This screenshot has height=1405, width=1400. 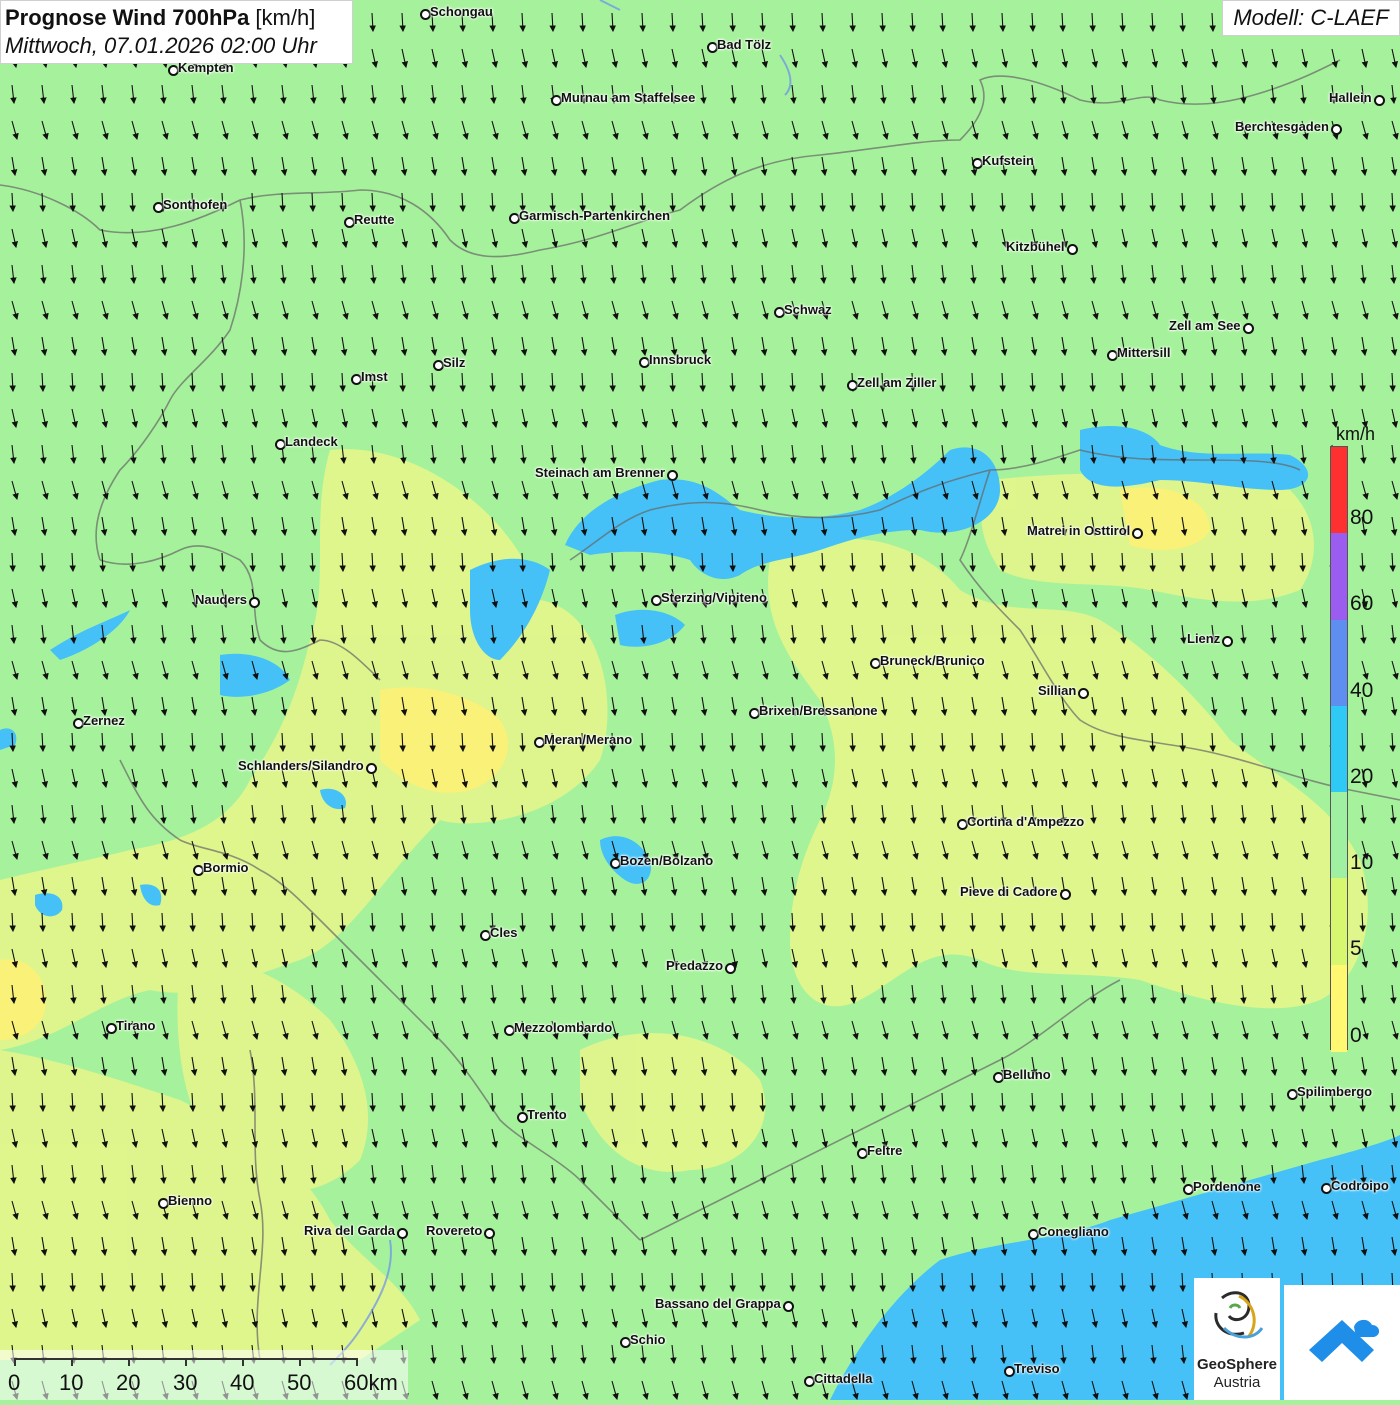 I want to click on legend-tick-label: 0, so click(x=1356, y=1035).